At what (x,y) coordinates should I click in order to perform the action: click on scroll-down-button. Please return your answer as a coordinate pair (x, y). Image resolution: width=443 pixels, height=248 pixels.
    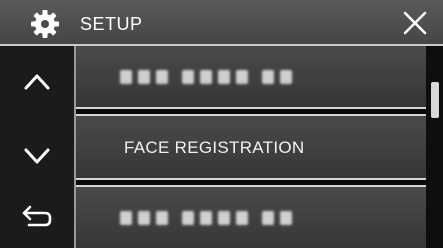
    Looking at the image, I should click on (37, 156).